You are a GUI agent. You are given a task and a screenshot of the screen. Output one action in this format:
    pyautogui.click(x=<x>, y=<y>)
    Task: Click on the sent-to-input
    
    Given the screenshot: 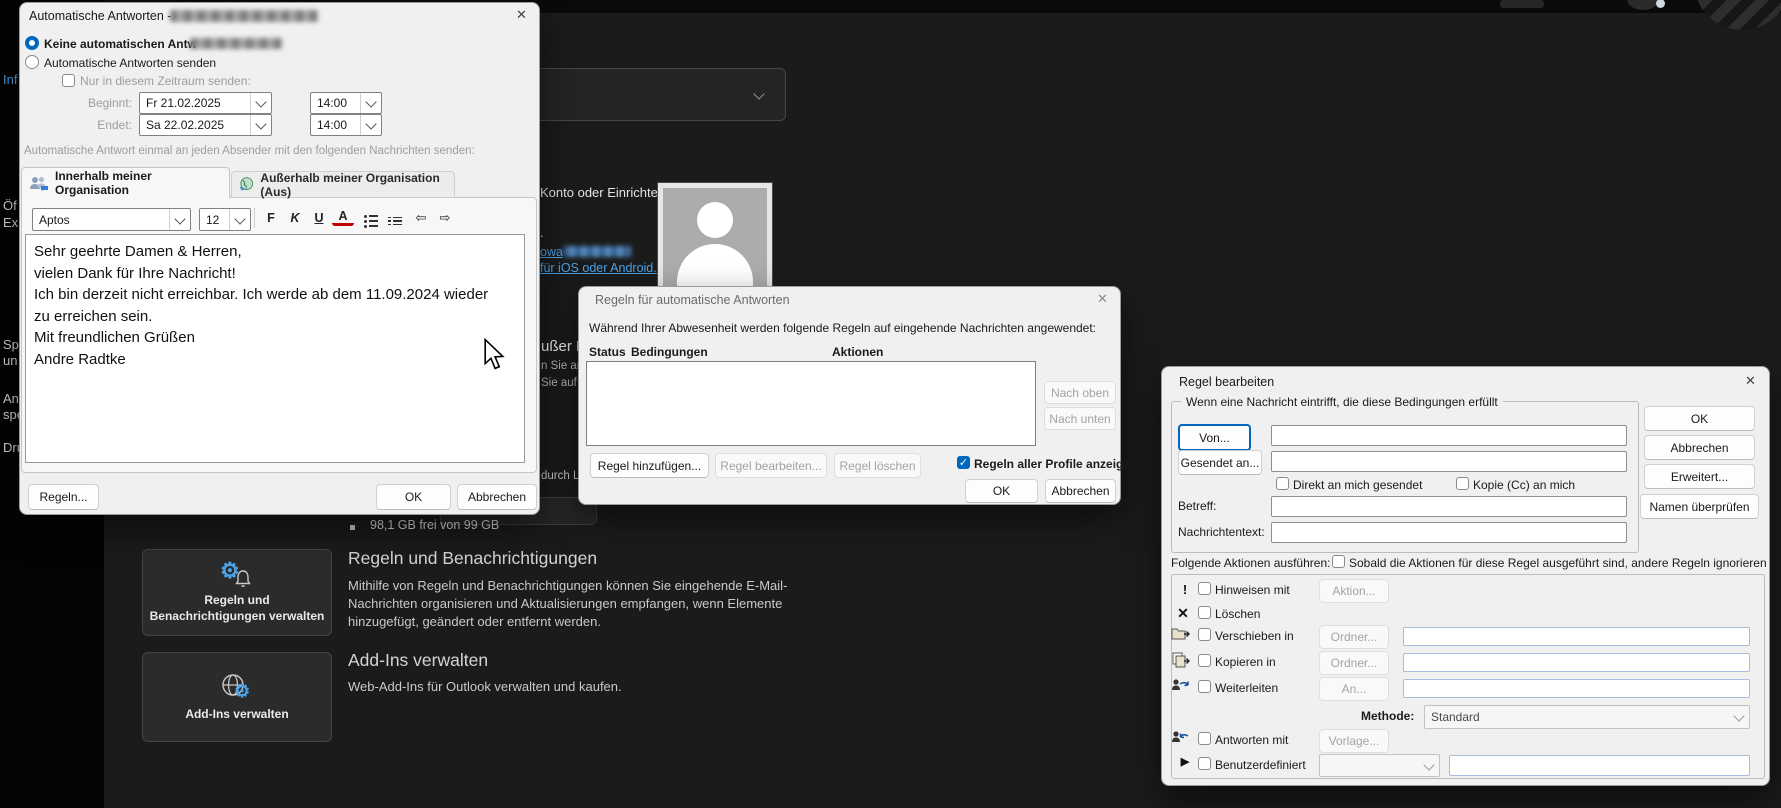 What is the action you would take?
    pyautogui.click(x=1449, y=461)
    